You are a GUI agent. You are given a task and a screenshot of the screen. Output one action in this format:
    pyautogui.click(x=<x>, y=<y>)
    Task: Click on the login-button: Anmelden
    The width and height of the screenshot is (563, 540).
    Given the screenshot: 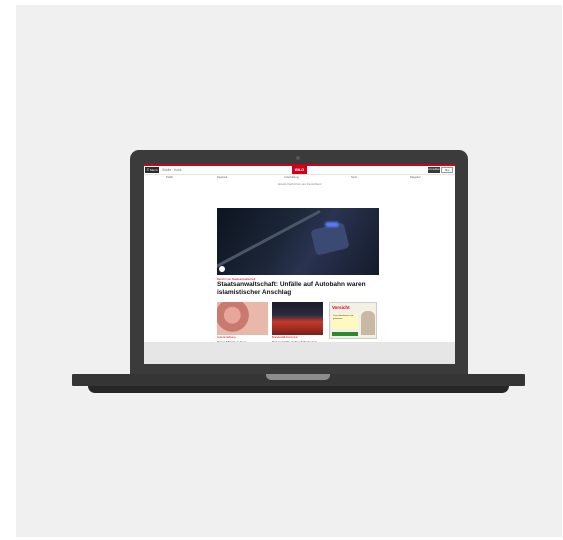 What is the action you would take?
    pyautogui.click(x=434, y=170)
    